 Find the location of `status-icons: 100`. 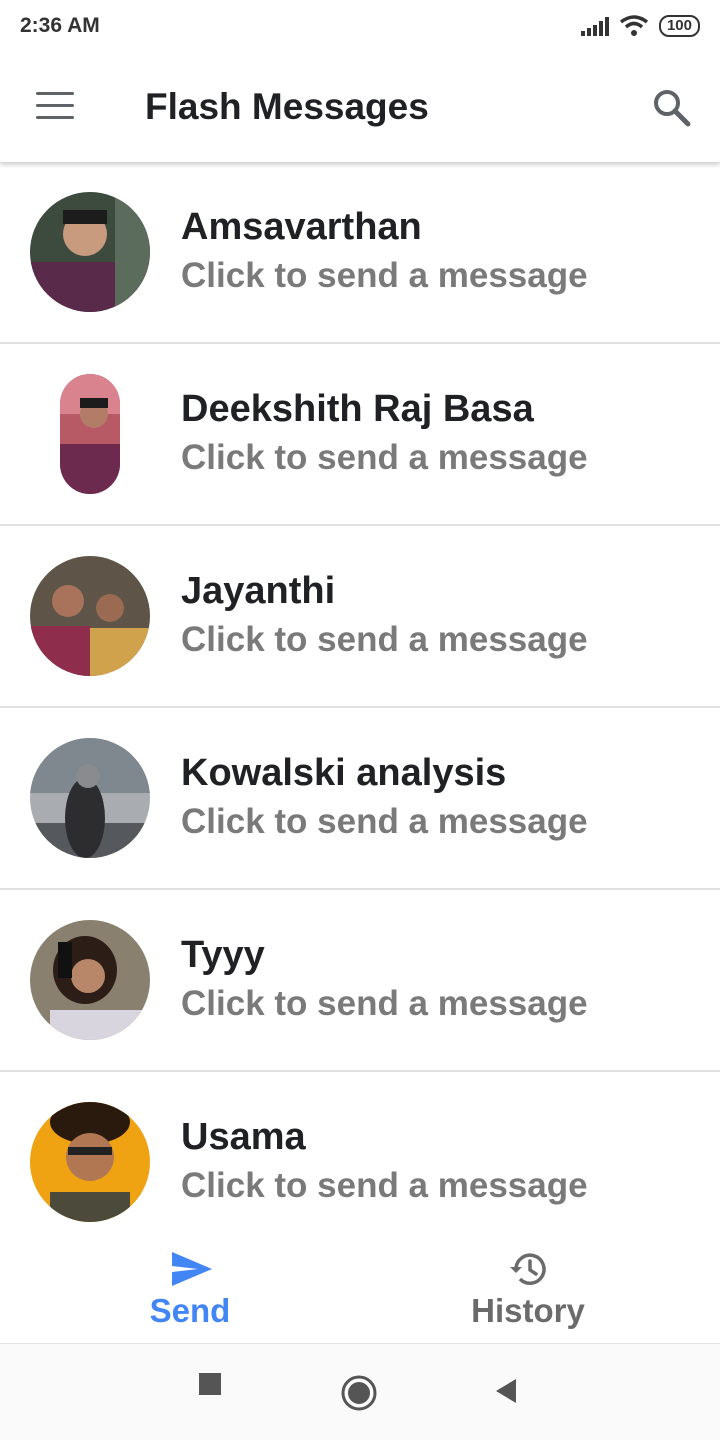

status-icons: 100 is located at coordinates (640, 26).